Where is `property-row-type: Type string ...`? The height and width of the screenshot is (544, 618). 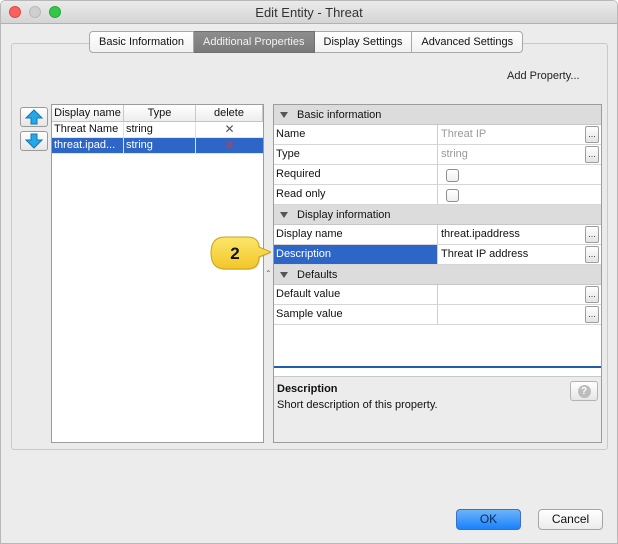 property-row-type: Type string ... is located at coordinates (437, 155).